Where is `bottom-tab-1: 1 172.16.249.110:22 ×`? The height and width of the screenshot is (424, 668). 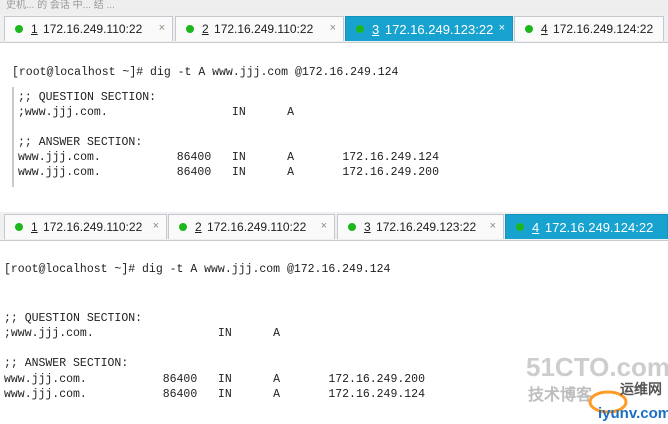
bottom-tab-1: 1 172.16.249.110:22 × is located at coordinates (85, 226).